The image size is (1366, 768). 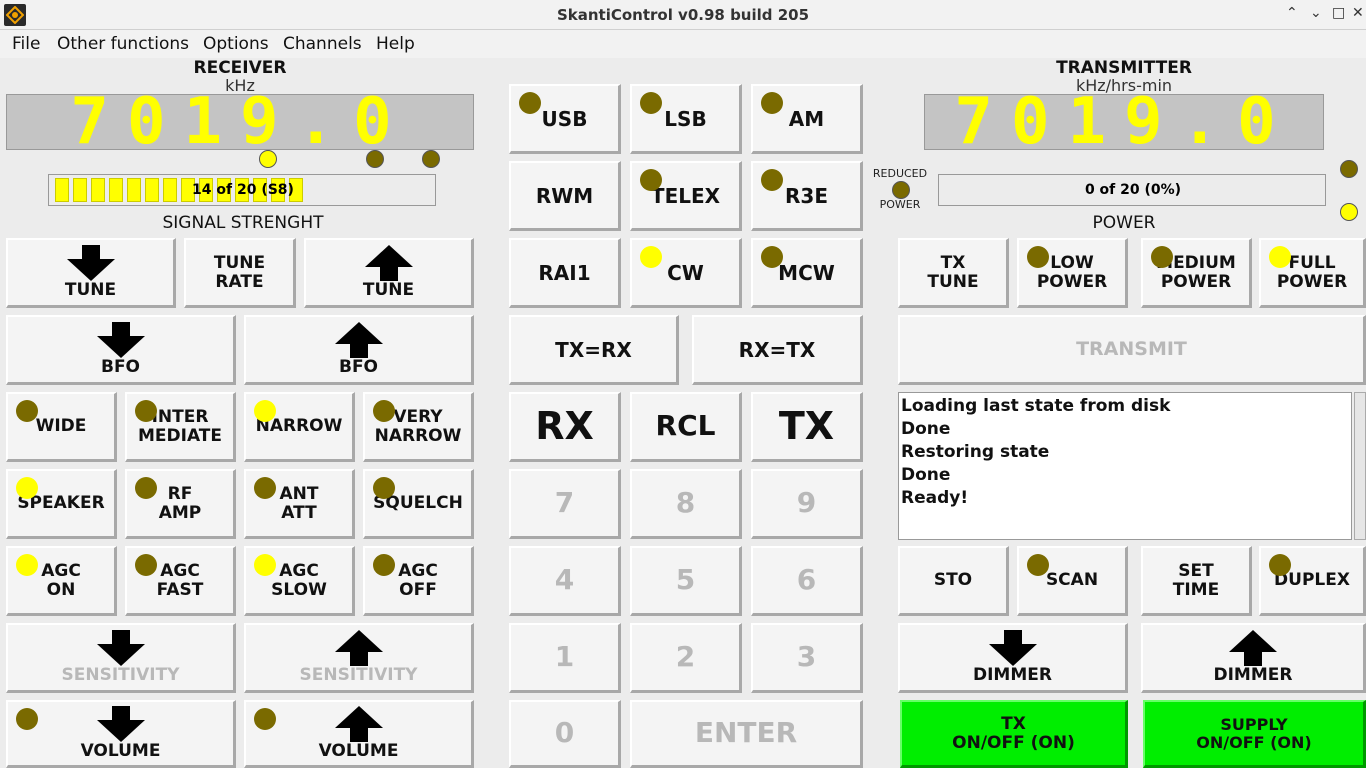 I want to click on rx-button: RX, so click(x=565, y=427).